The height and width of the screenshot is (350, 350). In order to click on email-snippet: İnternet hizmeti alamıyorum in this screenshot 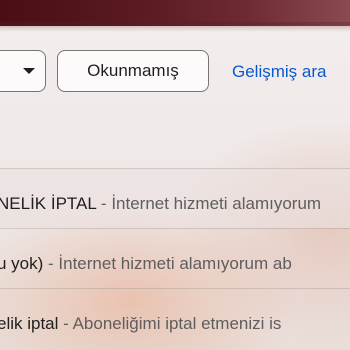, I will do `click(216, 203)`.